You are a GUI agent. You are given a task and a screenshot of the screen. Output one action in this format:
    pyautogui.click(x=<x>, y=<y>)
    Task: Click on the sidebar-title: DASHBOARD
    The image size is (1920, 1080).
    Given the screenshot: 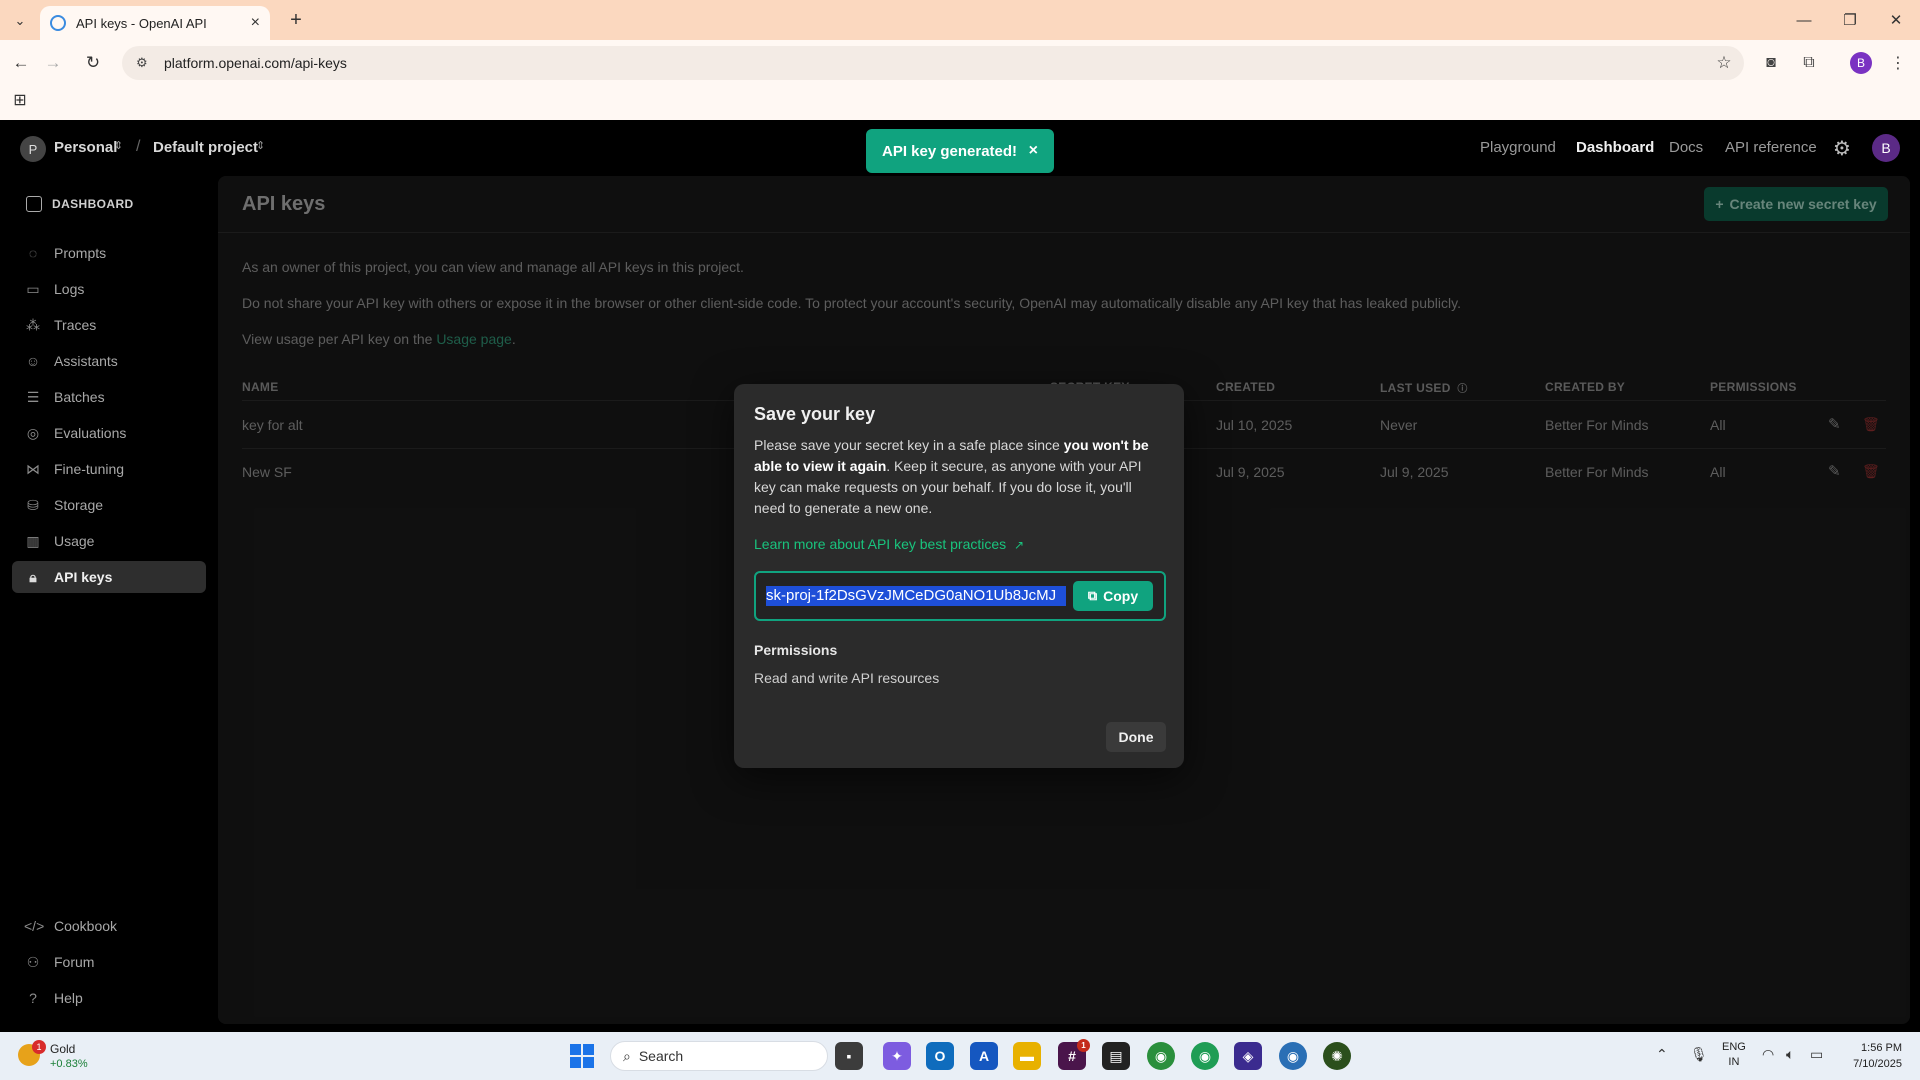 What is the action you would take?
    pyautogui.click(x=80, y=204)
    